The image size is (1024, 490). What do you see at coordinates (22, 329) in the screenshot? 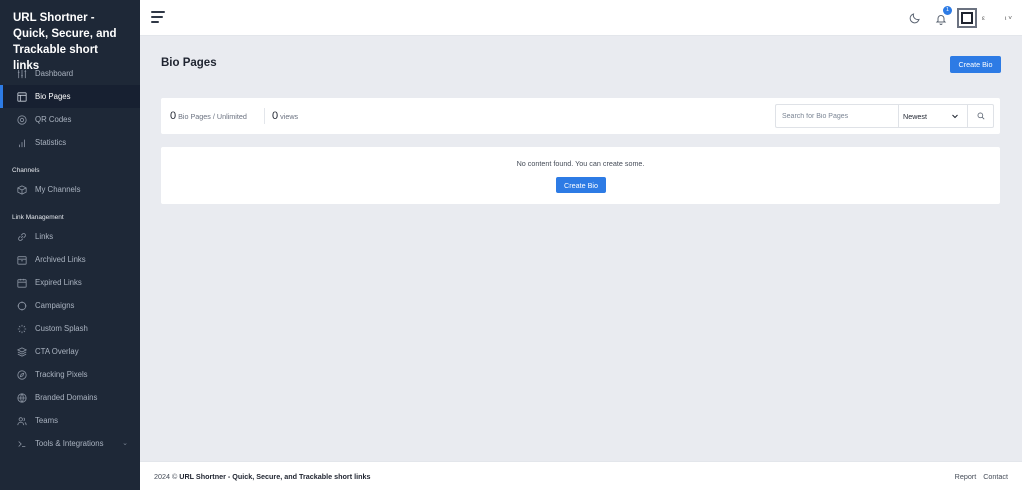
I see `loader-icon` at bounding box center [22, 329].